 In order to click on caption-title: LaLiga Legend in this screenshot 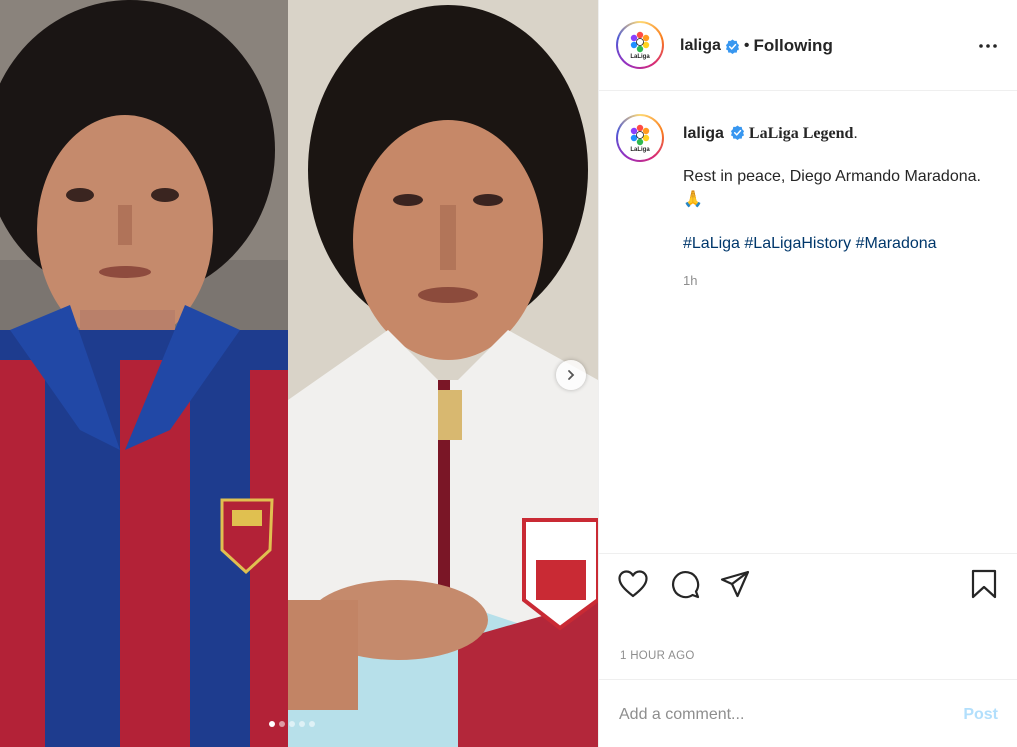, I will do `click(801, 133)`.